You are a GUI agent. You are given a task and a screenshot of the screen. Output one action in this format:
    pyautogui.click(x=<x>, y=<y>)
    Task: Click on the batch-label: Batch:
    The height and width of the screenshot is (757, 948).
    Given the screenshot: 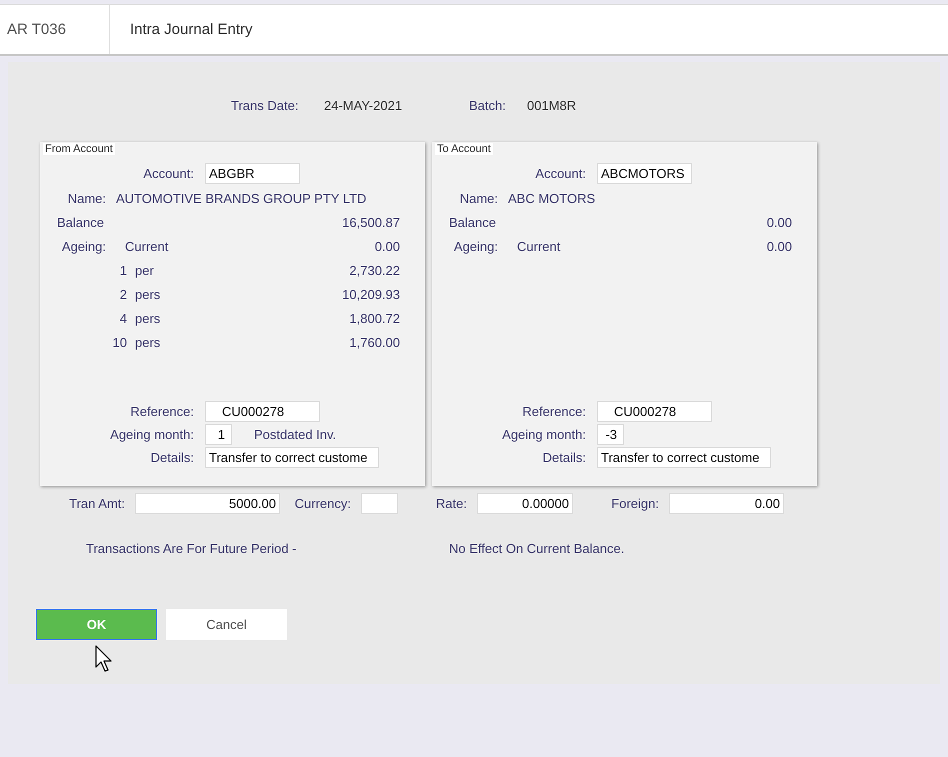 What is the action you would take?
    pyautogui.click(x=488, y=106)
    